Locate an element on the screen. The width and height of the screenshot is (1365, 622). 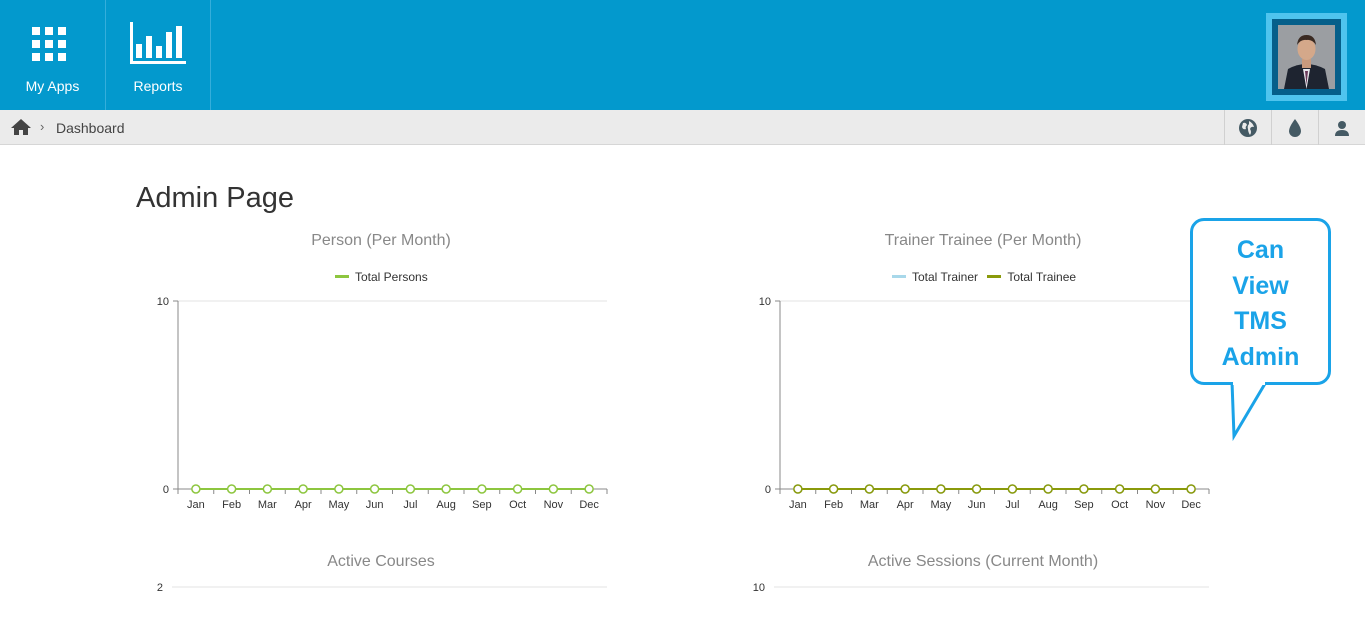
chart-active-sessions: 10 is located at coordinates (981, 588).